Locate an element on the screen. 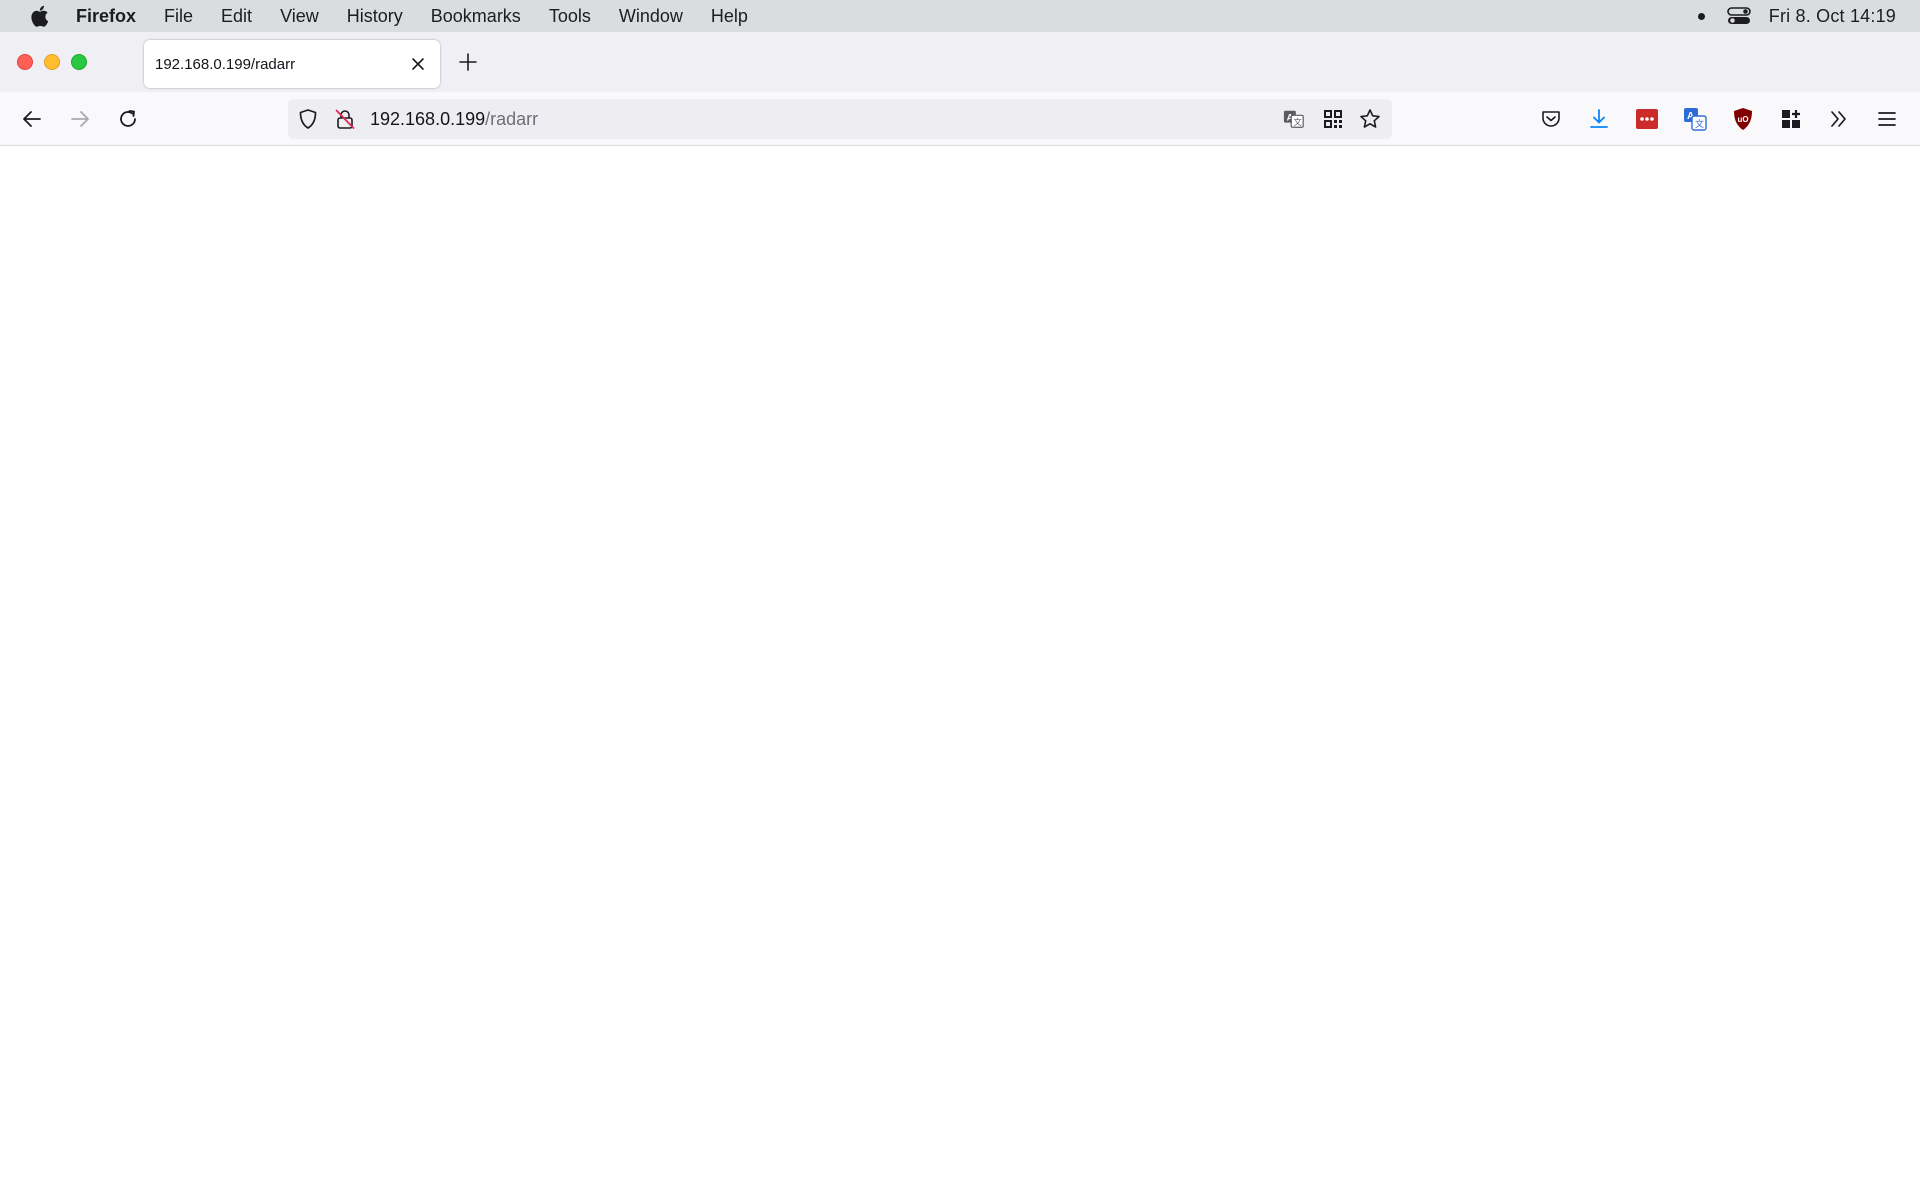  menu-bookmarks: Bookmarks is located at coordinates (476, 16).